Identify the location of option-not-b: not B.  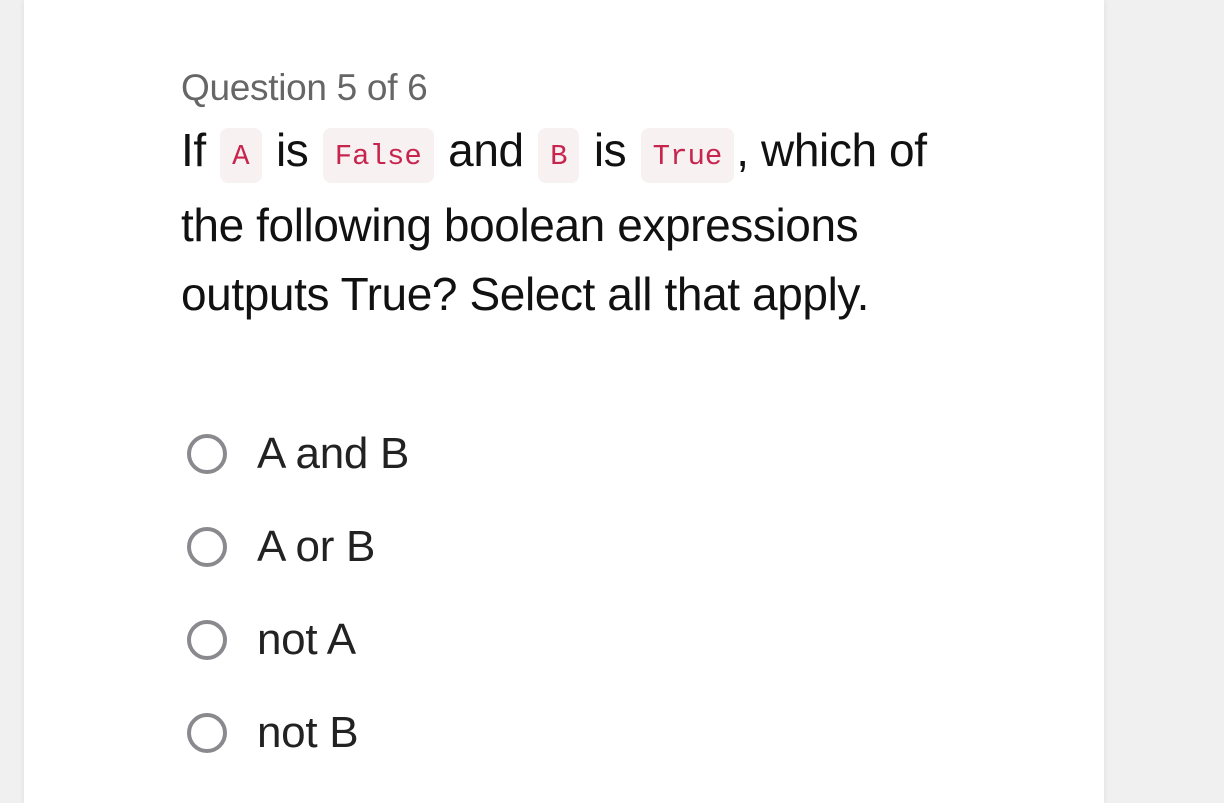
(571, 732).